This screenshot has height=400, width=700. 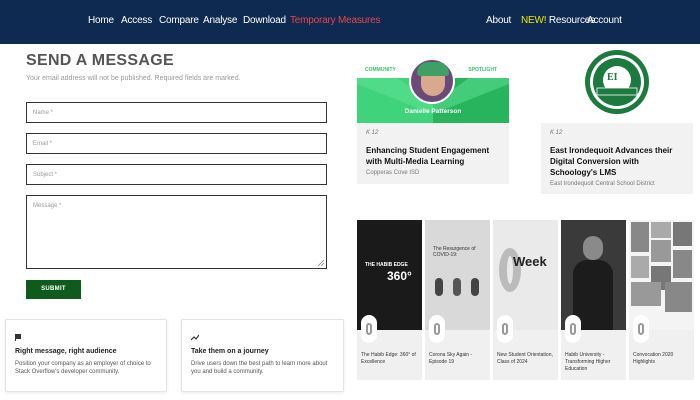 What do you see at coordinates (18, 337) in the screenshot?
I see `flag-icon` at bounding box center [18, 337].